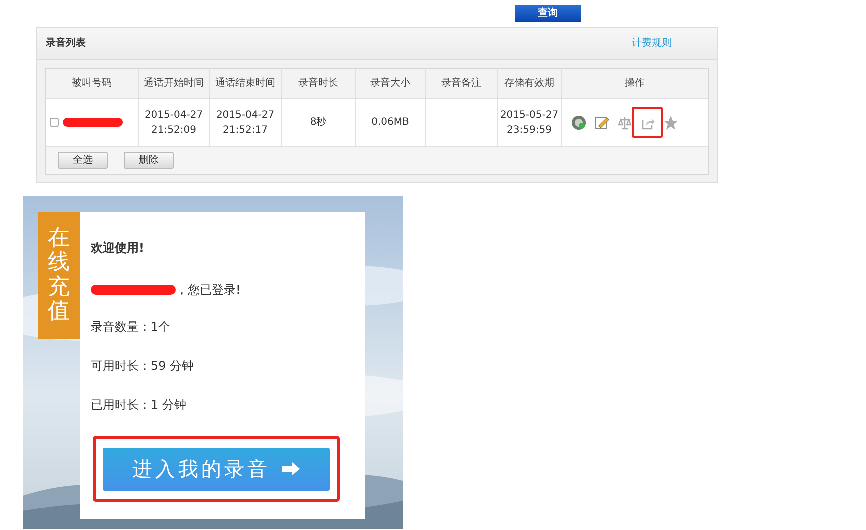 This screenshot has height=530, width=866. I want to click on login-status: ，您已登录!, so click(208, 290).